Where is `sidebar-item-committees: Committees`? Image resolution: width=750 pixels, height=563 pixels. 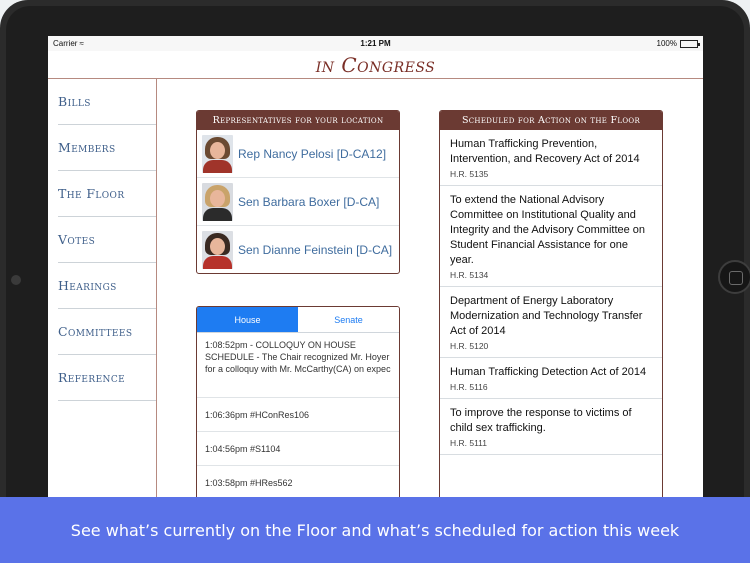
sidebar-item-committees: Committees is located at coordinates (107, 332).